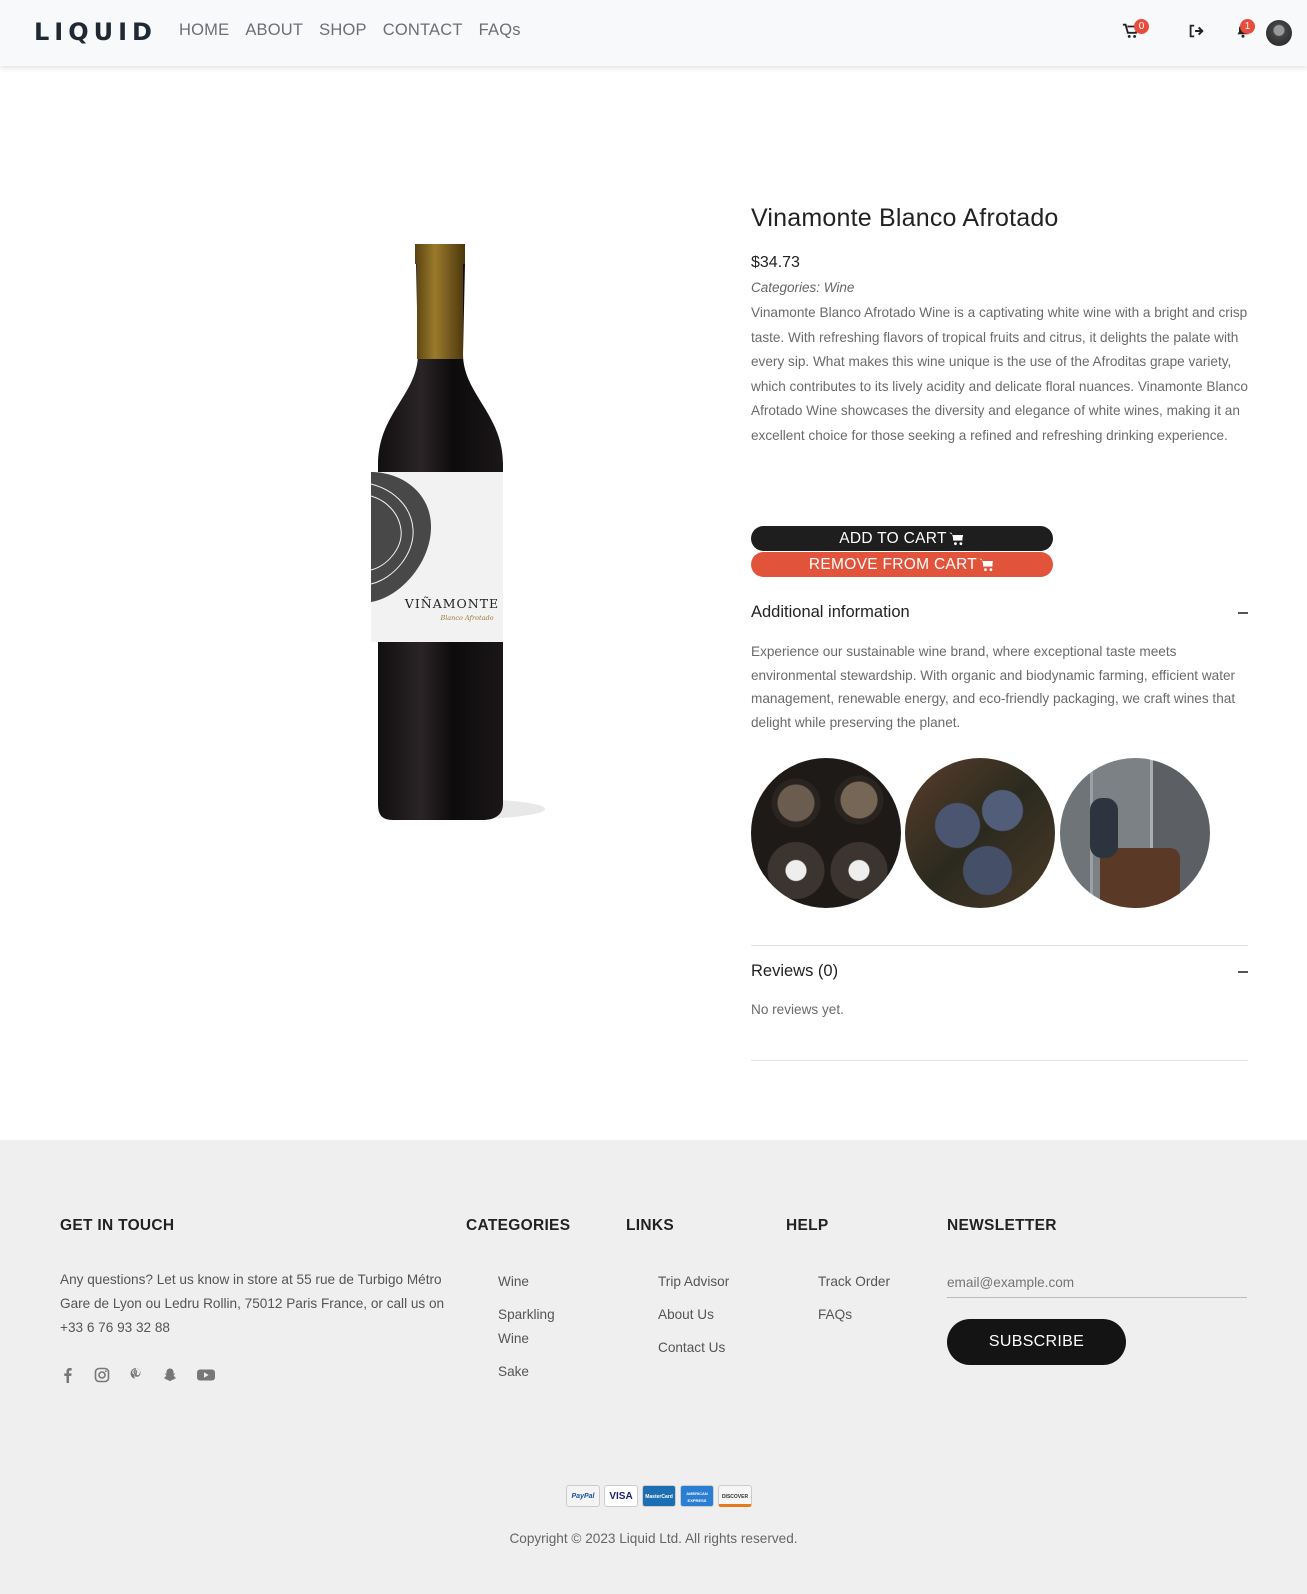  Describe the element at coordinates (102, 1375) in the screenshot. I see `instagram-icon` at that location.